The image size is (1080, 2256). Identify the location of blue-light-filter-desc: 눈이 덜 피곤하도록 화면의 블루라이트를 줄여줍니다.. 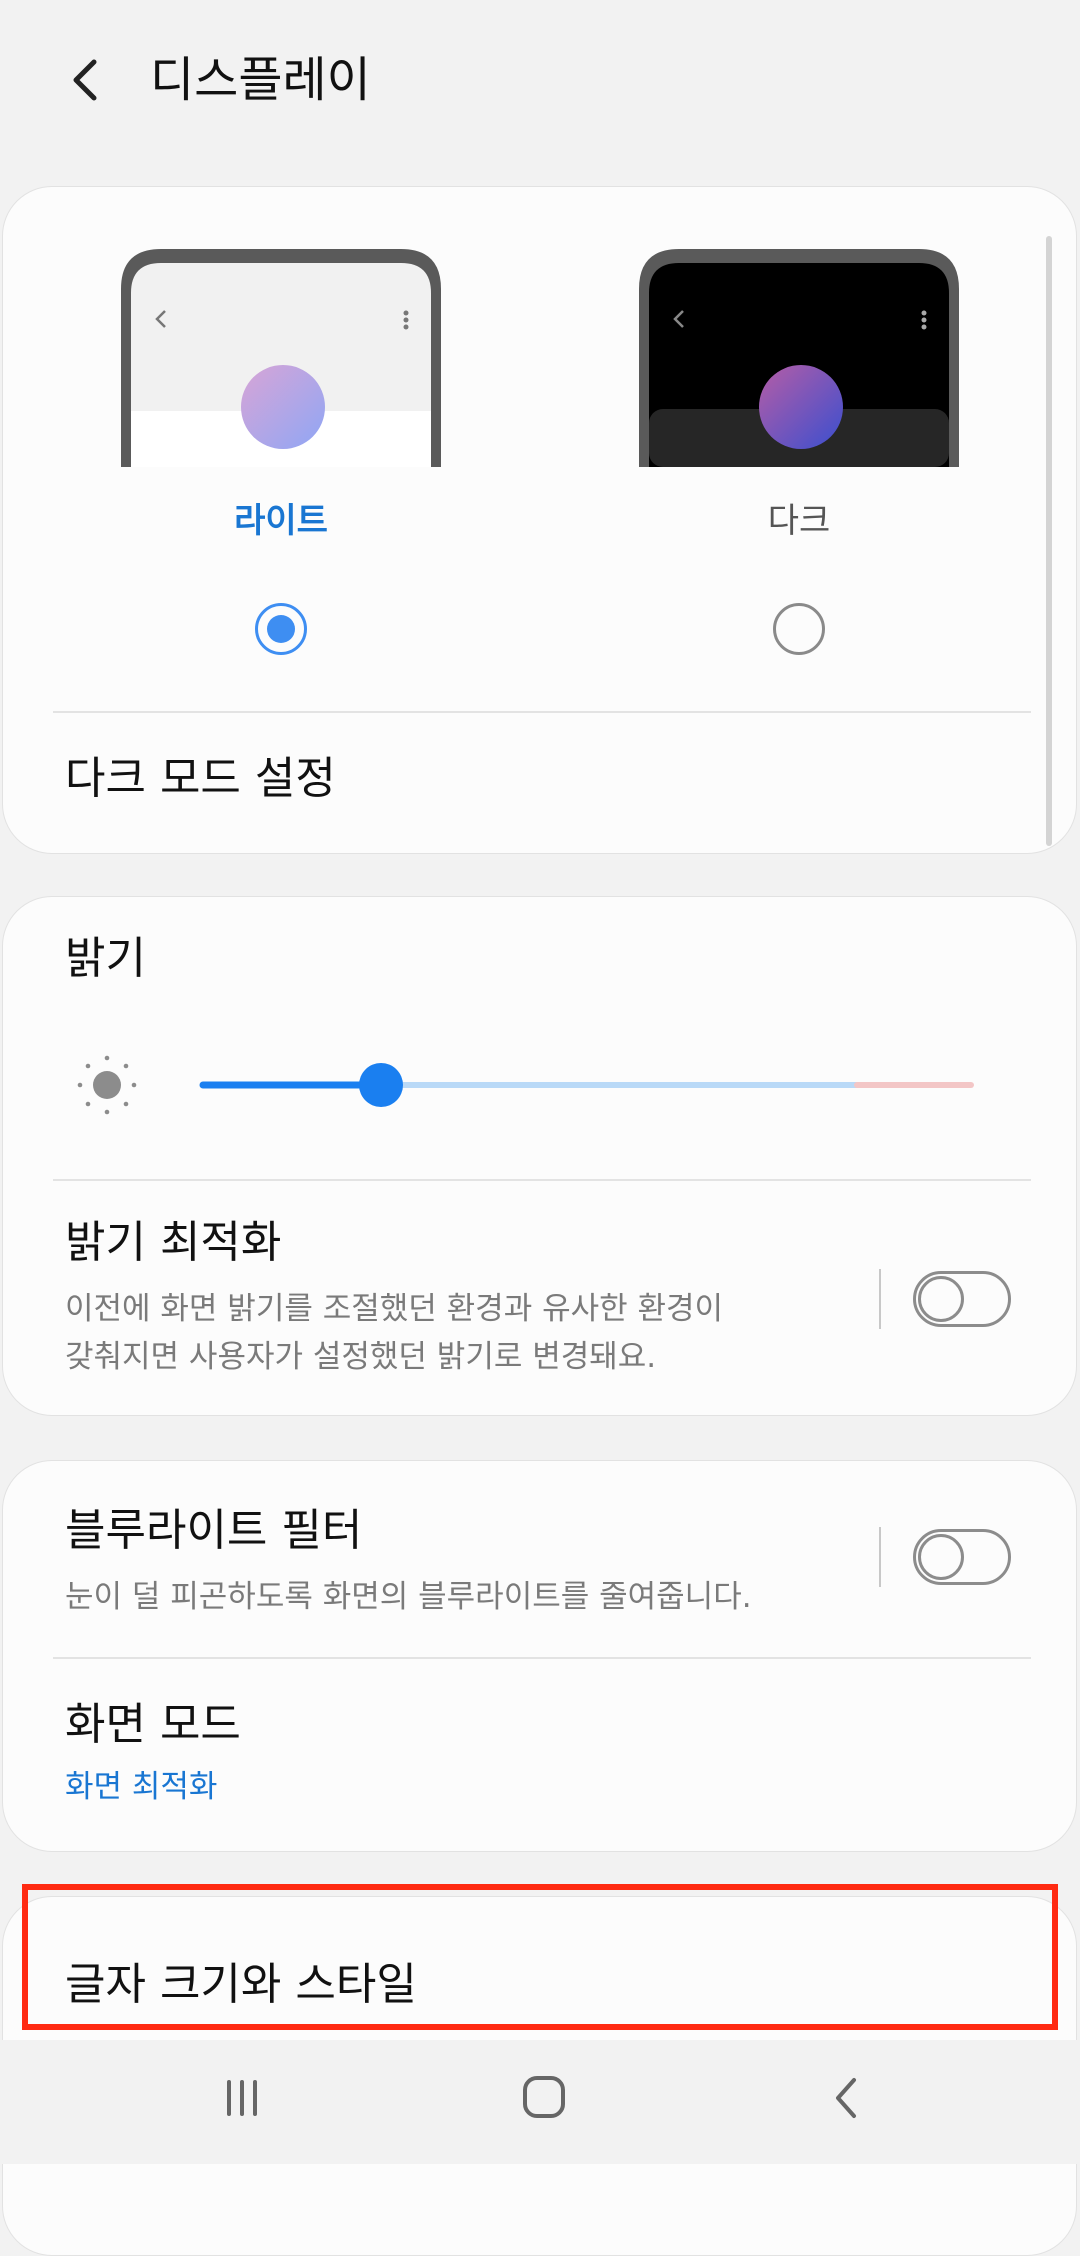
(408, 1597).